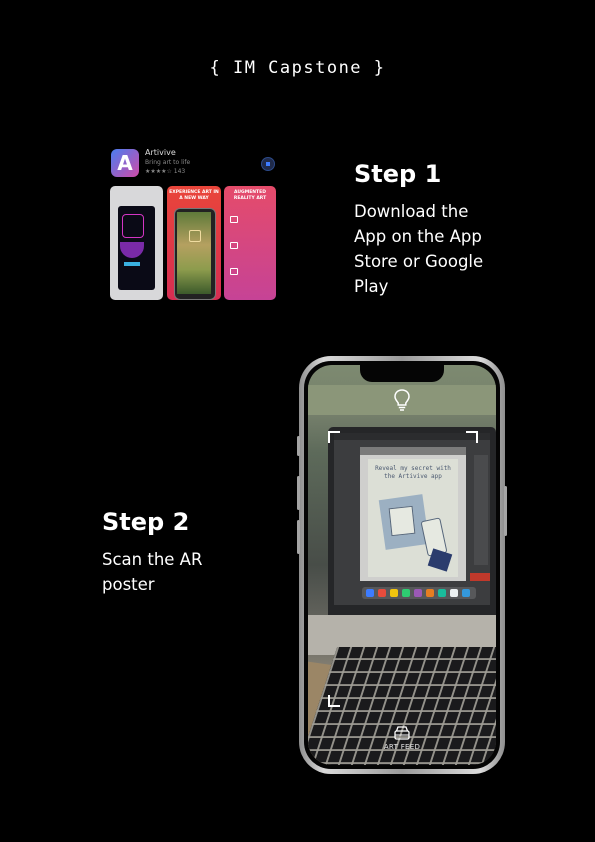 The width and height of the screenshot is (595, 842). What do you see at coordinates (152, 559) in the screenshot?
I see `step-2-description-line: Scan the AR` at bounding box center [152, 559].